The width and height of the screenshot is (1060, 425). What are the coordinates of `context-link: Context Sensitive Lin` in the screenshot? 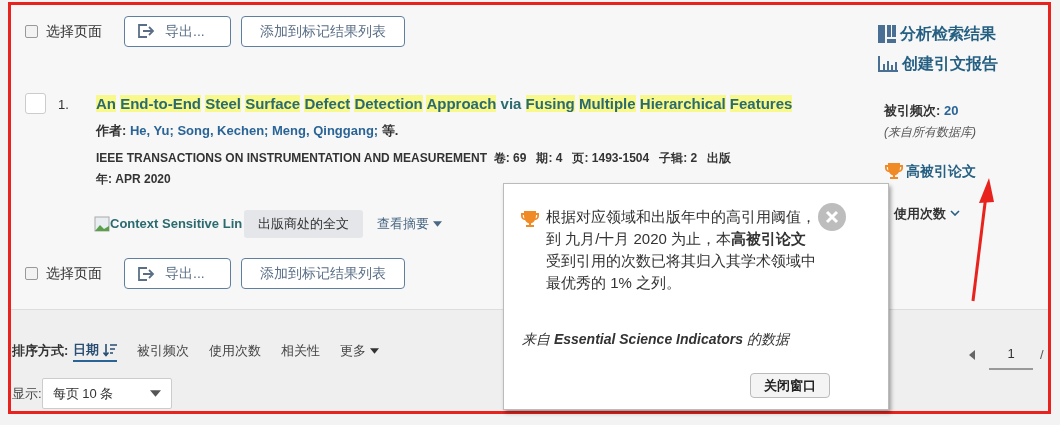 It's located at (168, 223).